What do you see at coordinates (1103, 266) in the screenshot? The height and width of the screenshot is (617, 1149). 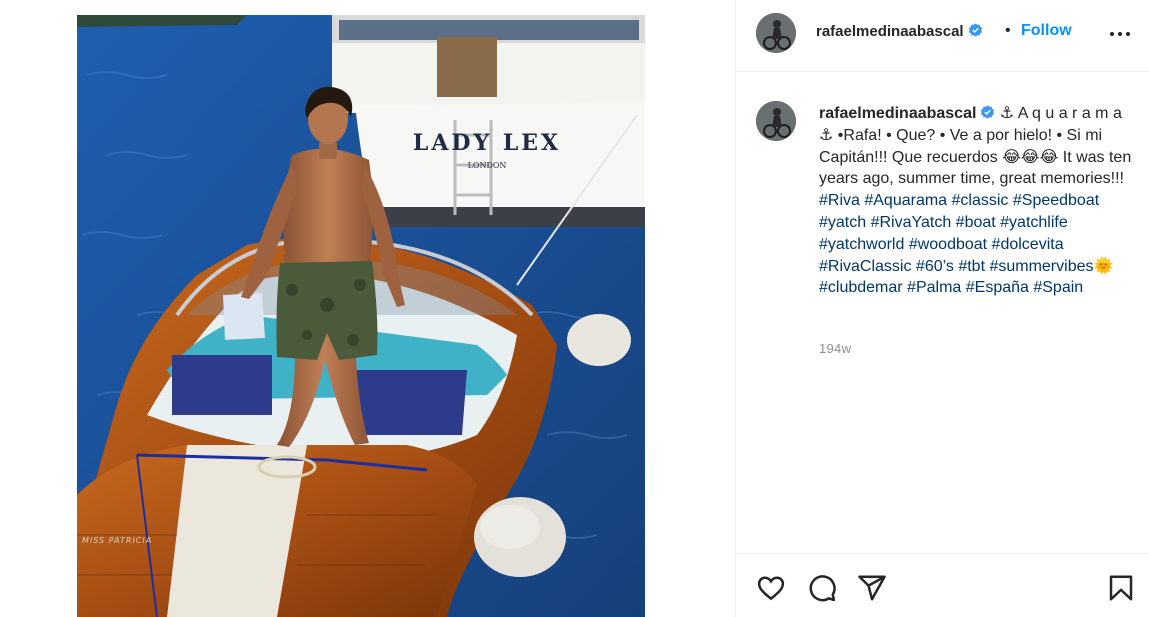 I see `sun-emoji: 🌞` at bounding box center [1103, 266].